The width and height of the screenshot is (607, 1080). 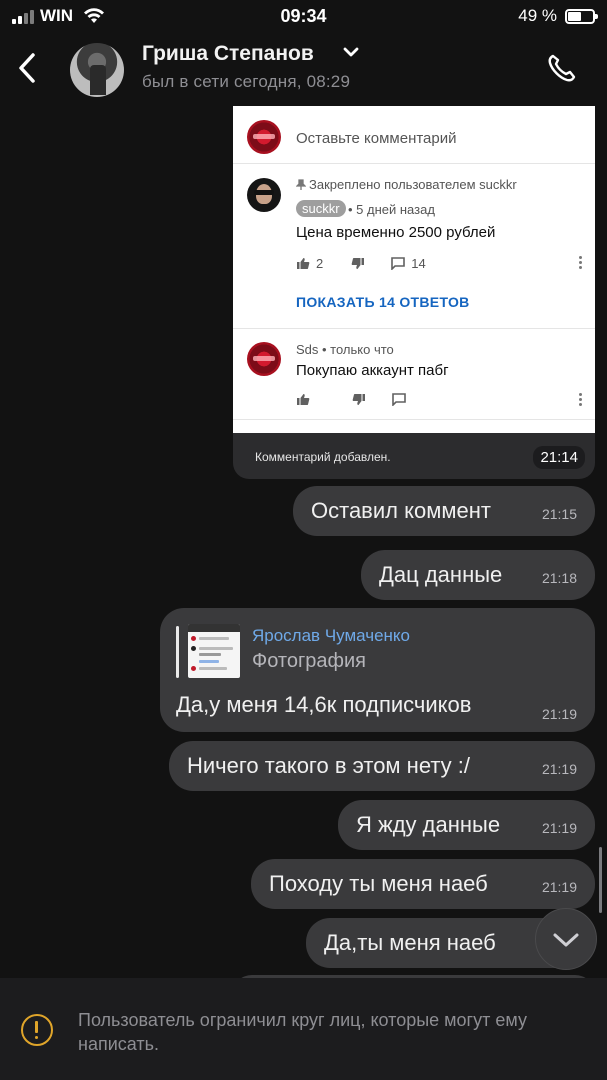 I want to click on scroll-indicator, so click(x=600, y=880).